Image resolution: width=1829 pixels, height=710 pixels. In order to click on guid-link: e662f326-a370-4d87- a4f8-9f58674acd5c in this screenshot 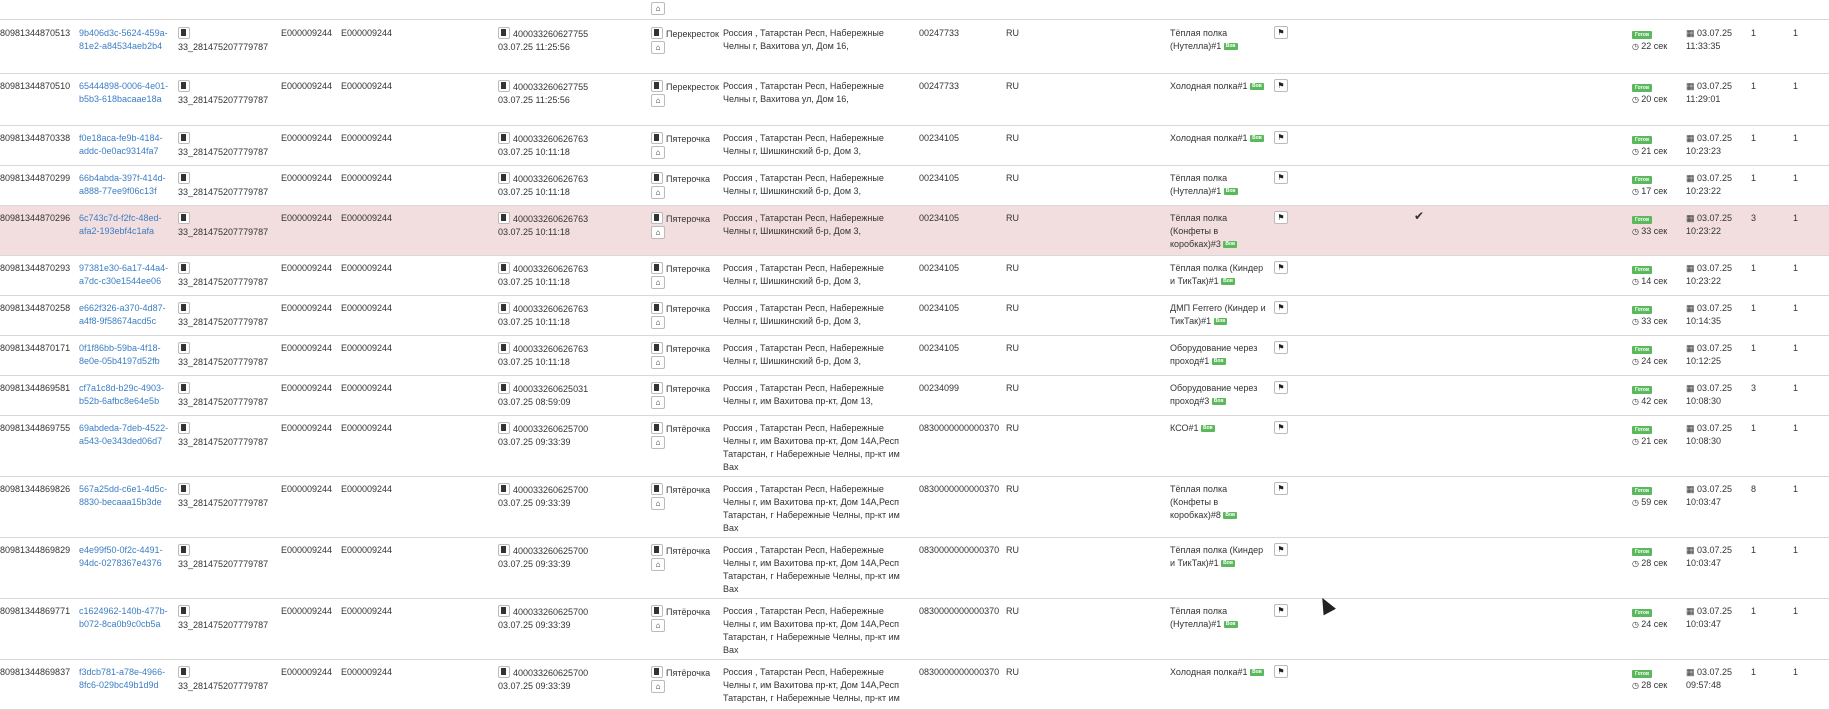, I will do `click(125, 315)`.